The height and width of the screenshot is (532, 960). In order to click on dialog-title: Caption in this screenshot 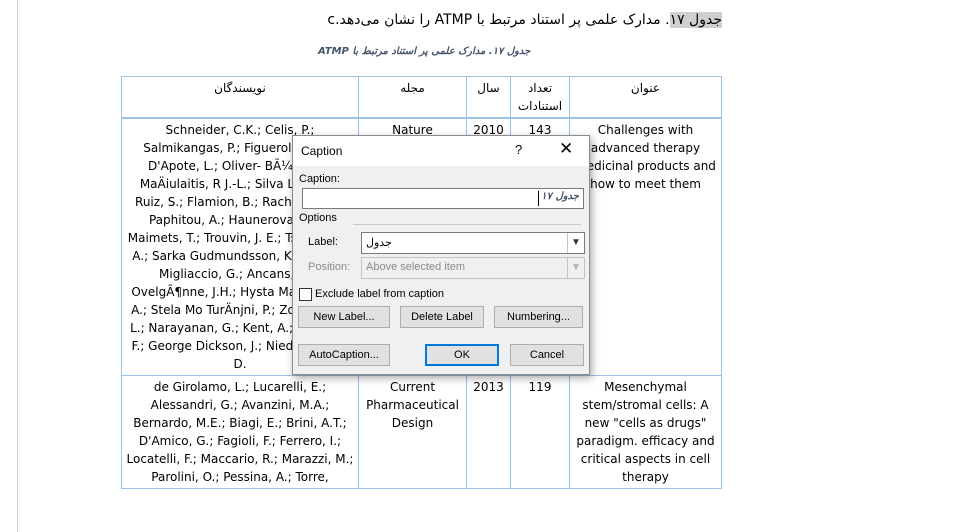, I will do `click(322, 151)`.